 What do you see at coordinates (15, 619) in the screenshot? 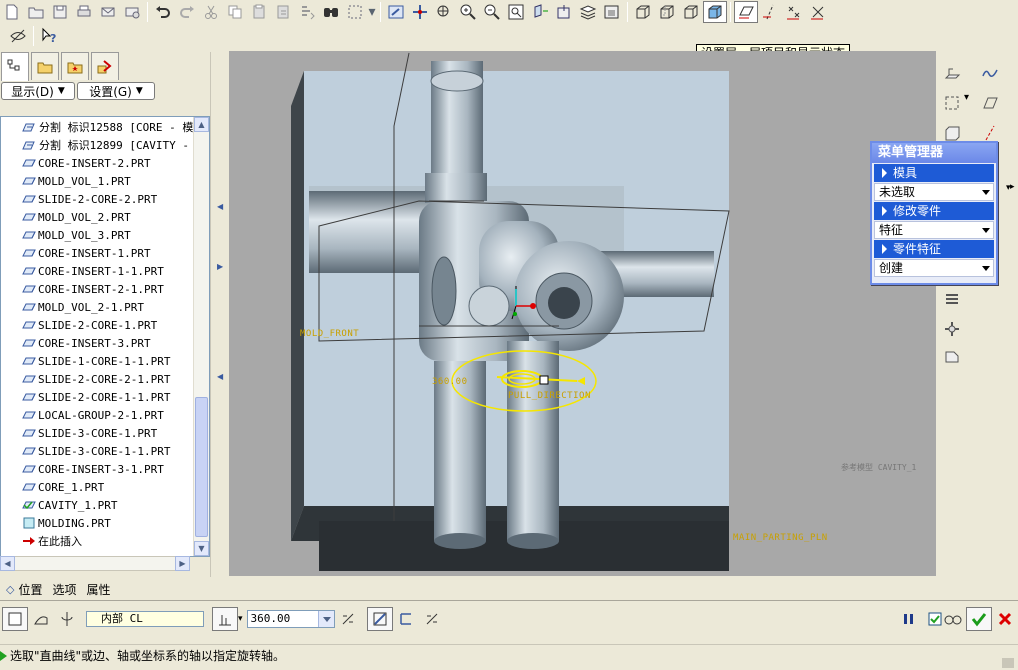
I see `solid-icon` at bounding box center [15, 619].